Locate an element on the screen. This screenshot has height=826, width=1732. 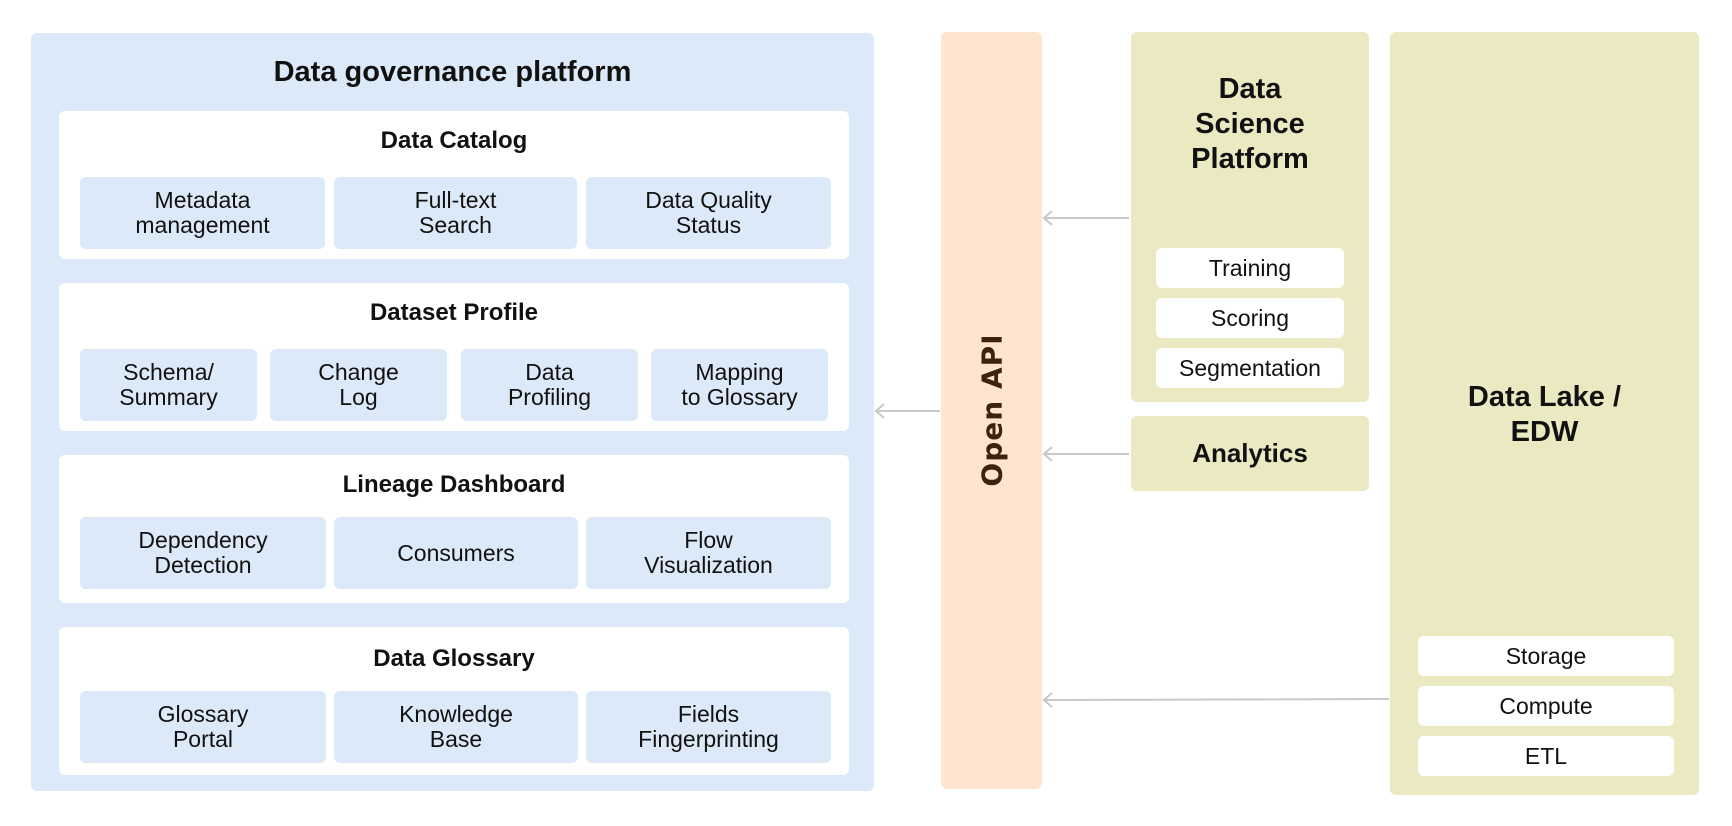
arrow-data-lake-to-open-api is located at coordinates (1216, 700).